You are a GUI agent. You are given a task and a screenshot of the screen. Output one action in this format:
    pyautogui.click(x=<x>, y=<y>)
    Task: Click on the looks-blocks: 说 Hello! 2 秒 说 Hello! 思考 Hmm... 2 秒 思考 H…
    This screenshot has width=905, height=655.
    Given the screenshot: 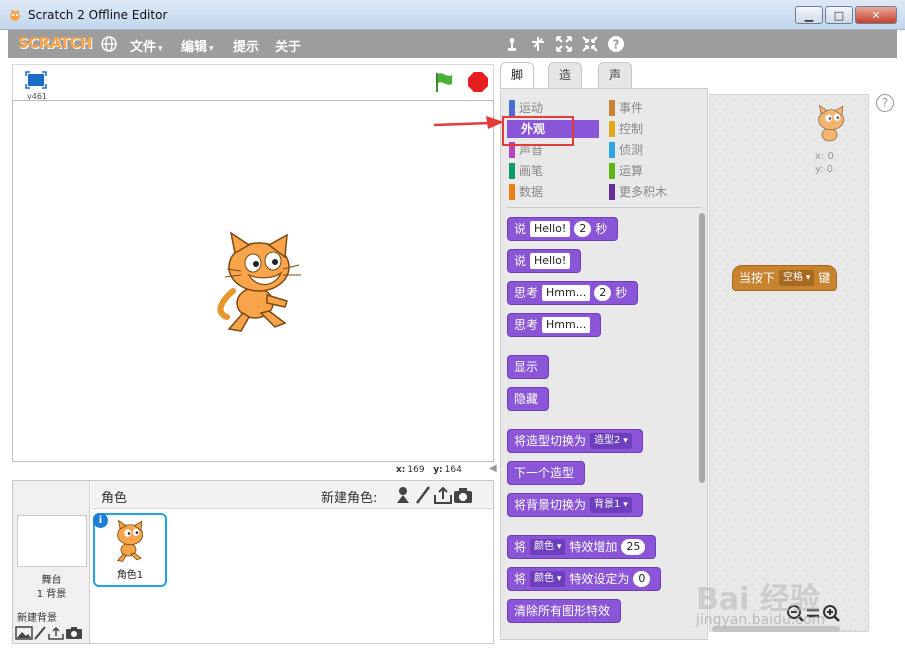 What is the action you would take?
    pyautogui.click(x=604, y=426)
    